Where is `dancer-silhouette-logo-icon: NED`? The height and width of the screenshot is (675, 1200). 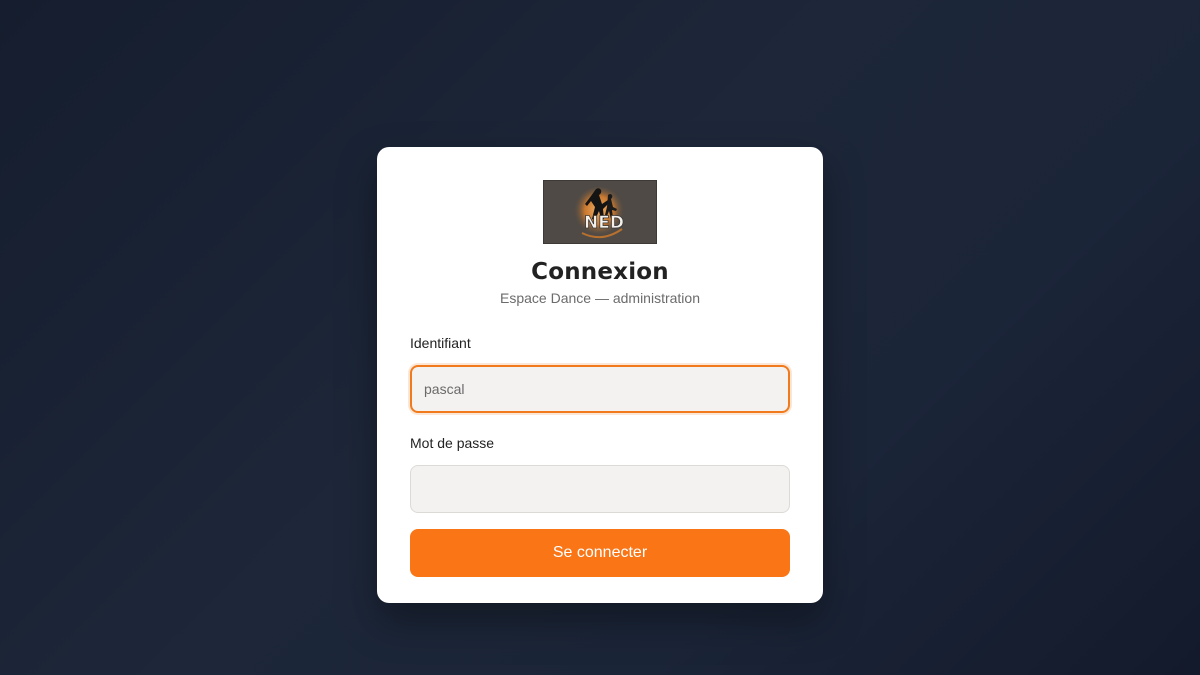
dancer-silhouette-logo-icon: NED is located at coordinates (599, 213).